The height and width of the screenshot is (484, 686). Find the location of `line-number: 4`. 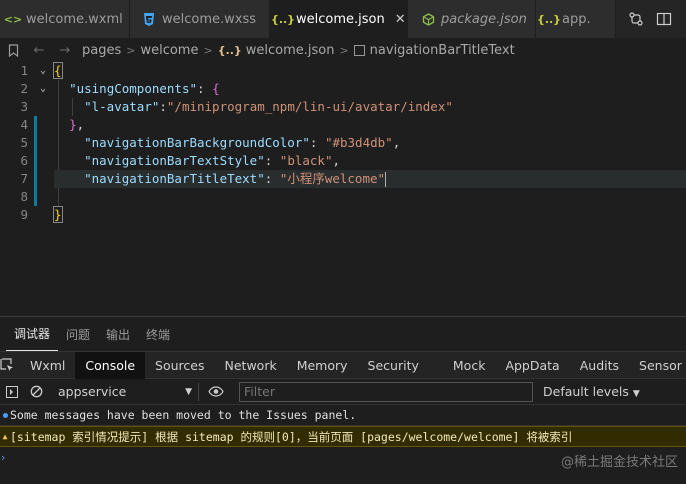

line-number: 4 is located at coordinates (24, 124).